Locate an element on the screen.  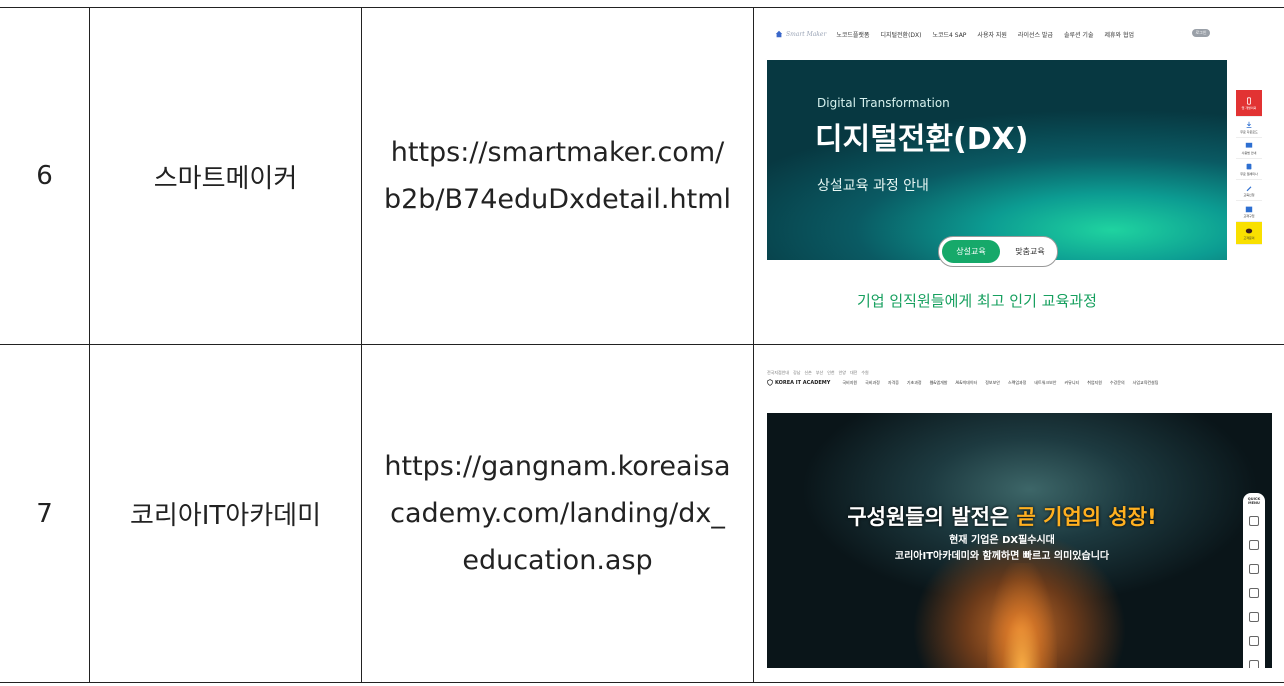
side-item-app-request: 앱 개발의뢰 is located at coordinates (1249, 103).